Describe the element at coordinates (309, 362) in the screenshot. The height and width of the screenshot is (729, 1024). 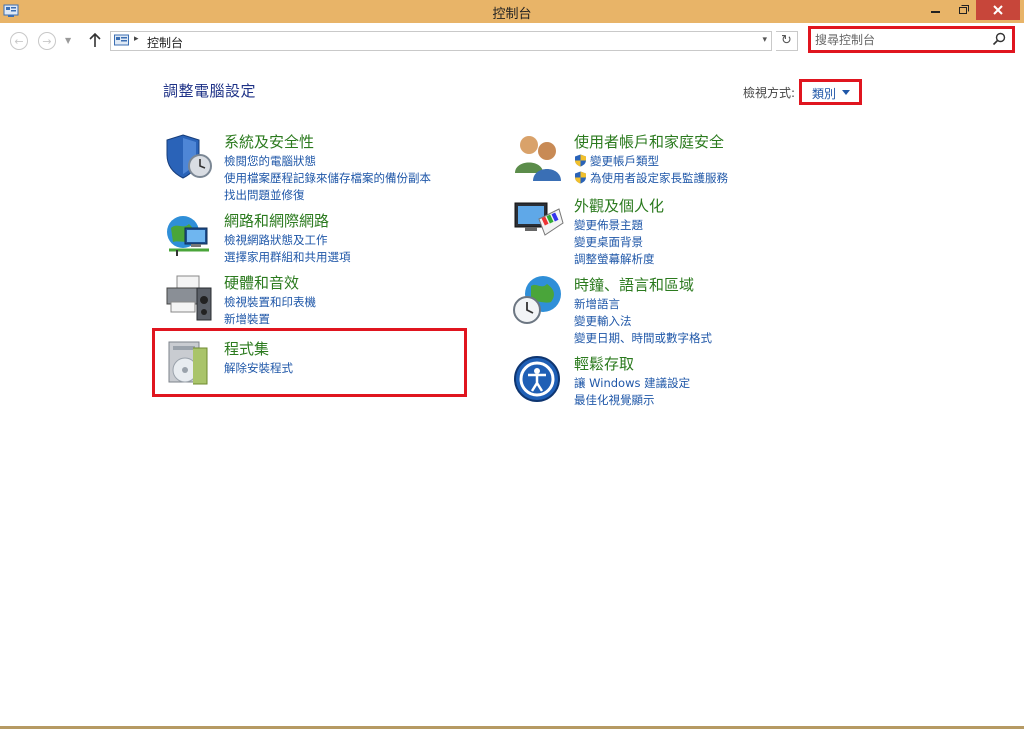
I see `programs-highlight-box` at that location.